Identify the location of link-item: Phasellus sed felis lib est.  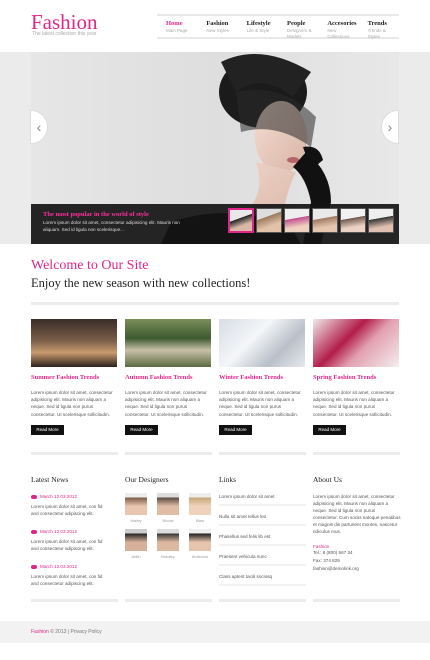
(262, 539).